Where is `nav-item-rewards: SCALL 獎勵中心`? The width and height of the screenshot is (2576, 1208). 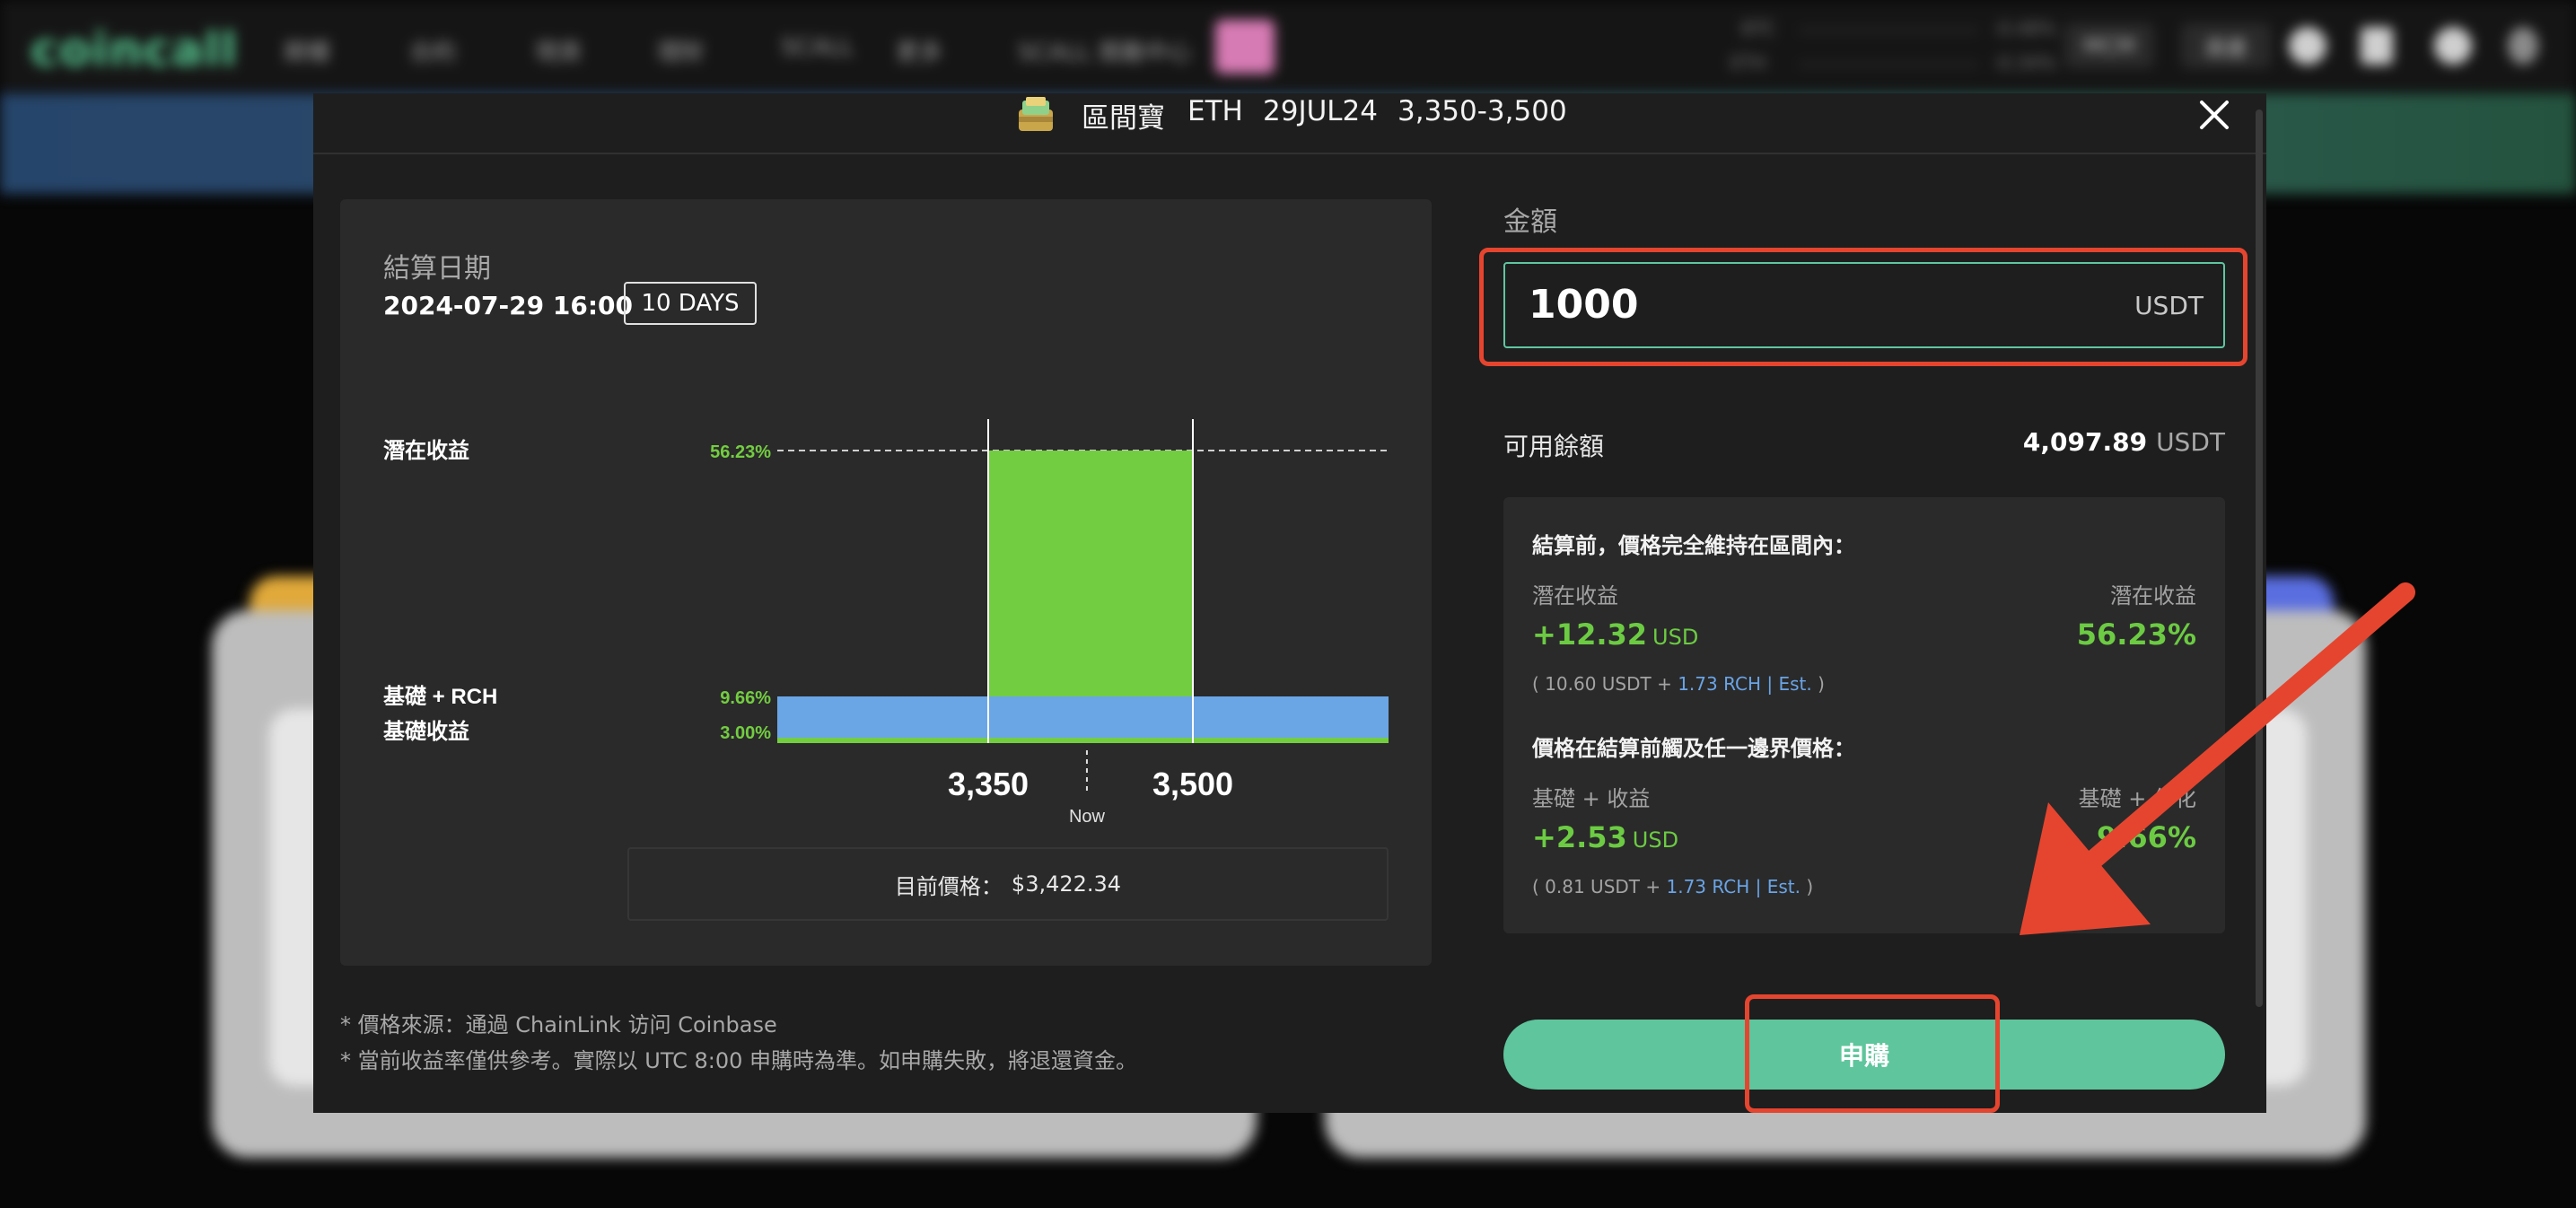
nav-item-rewards: SCALL 獎勵中心 is located at coordinates (1105, 51).